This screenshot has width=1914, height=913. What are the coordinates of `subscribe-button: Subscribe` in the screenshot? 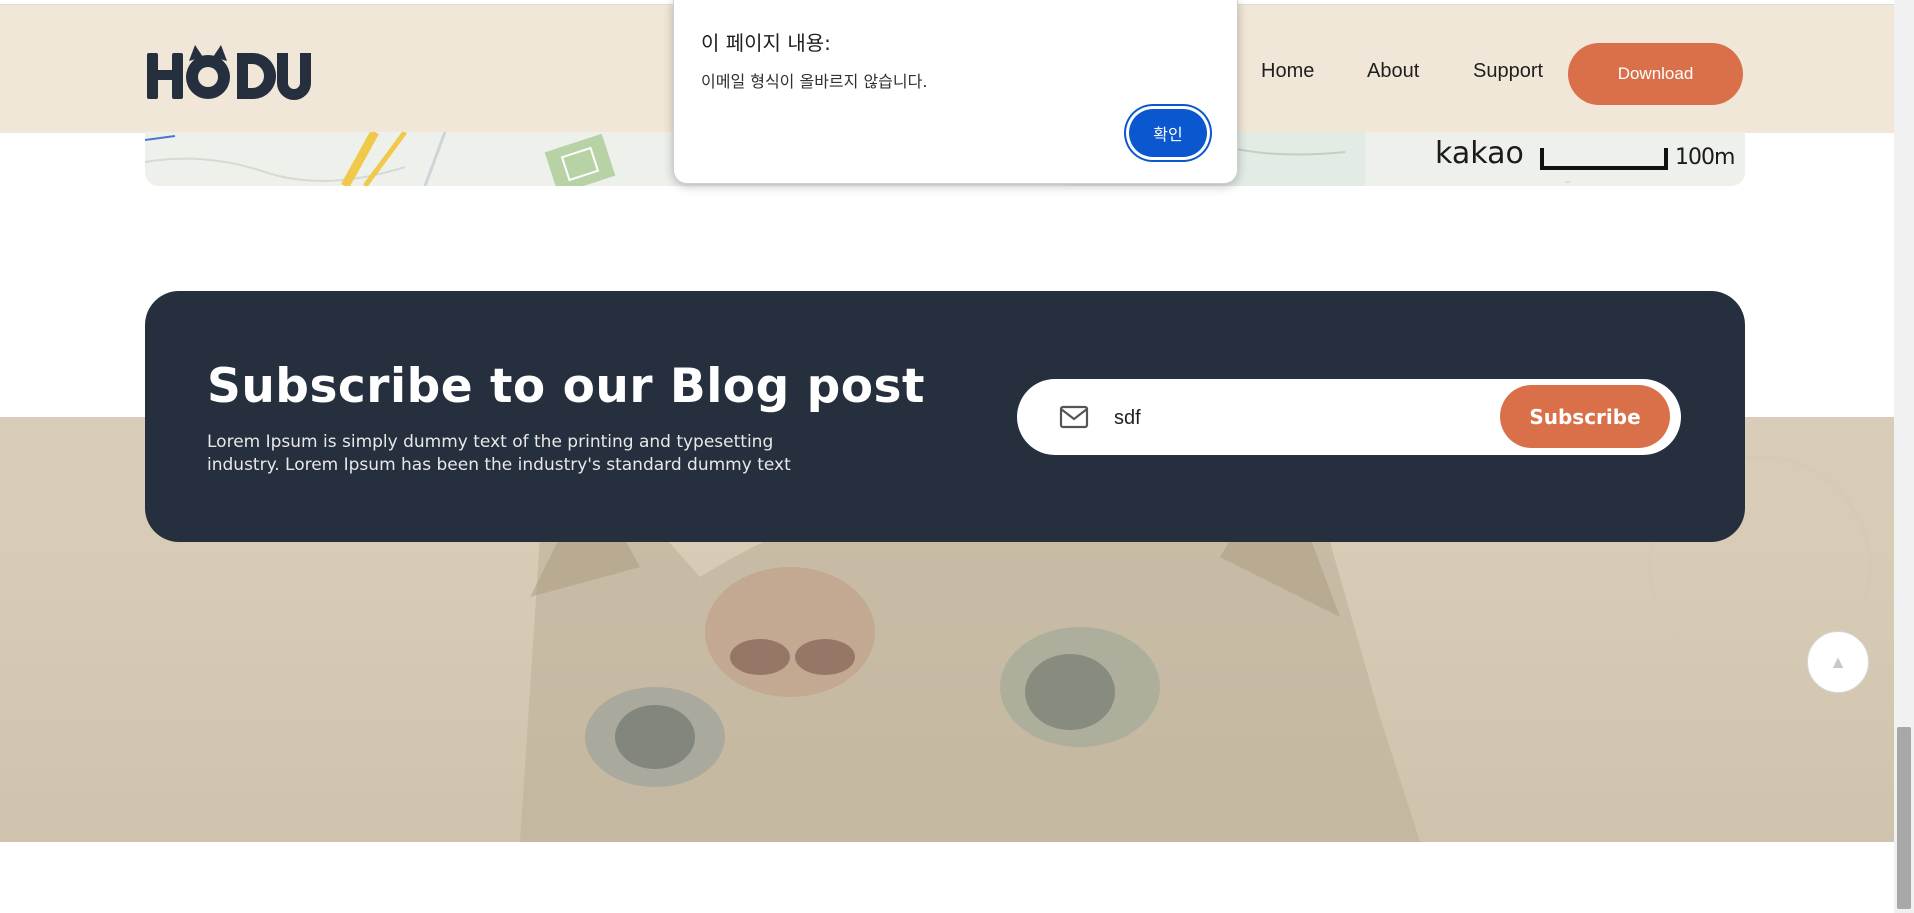 It's located at (1585, 416).